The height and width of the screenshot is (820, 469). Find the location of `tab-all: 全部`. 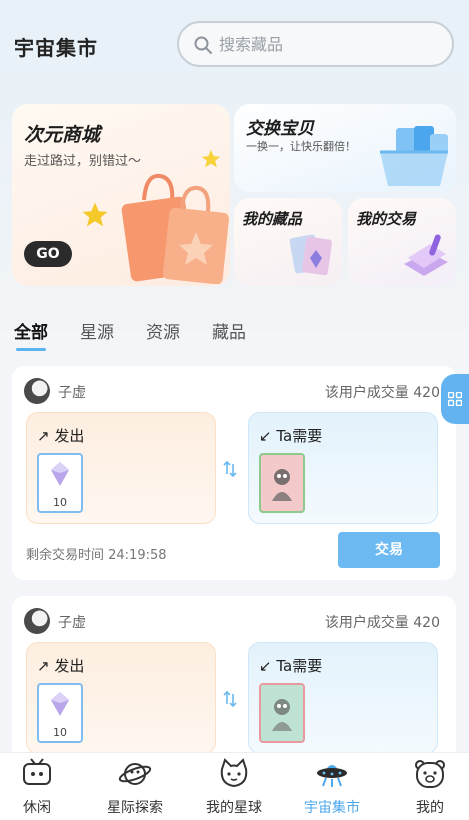

tab-all: 全部 is located at coordinates (31, 330).